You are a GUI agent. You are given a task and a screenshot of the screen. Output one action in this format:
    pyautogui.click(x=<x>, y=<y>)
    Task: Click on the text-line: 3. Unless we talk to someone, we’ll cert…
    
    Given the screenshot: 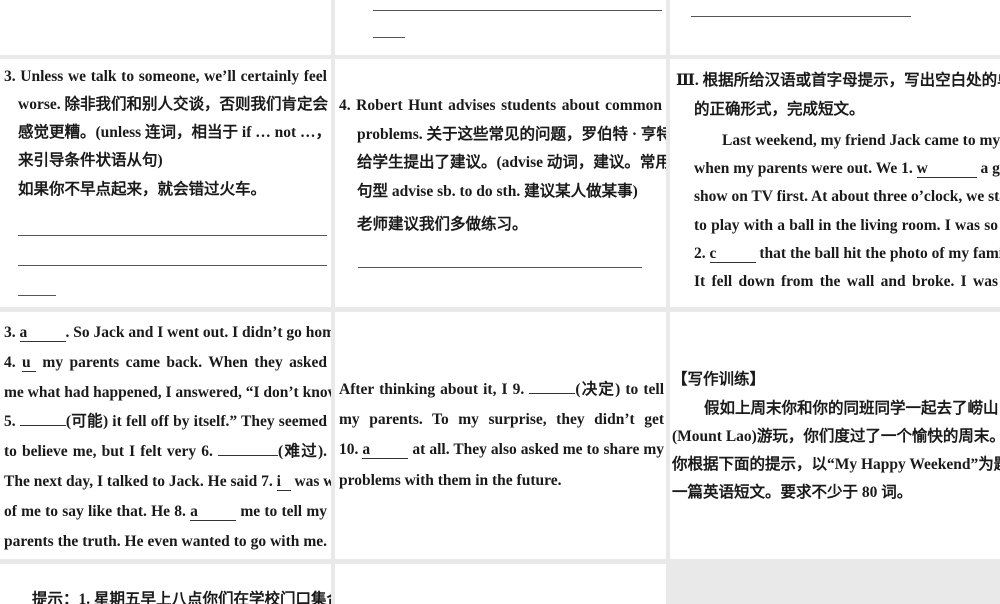 What is the action you would take?
    pyautogui.click(x=165, y=77)
    